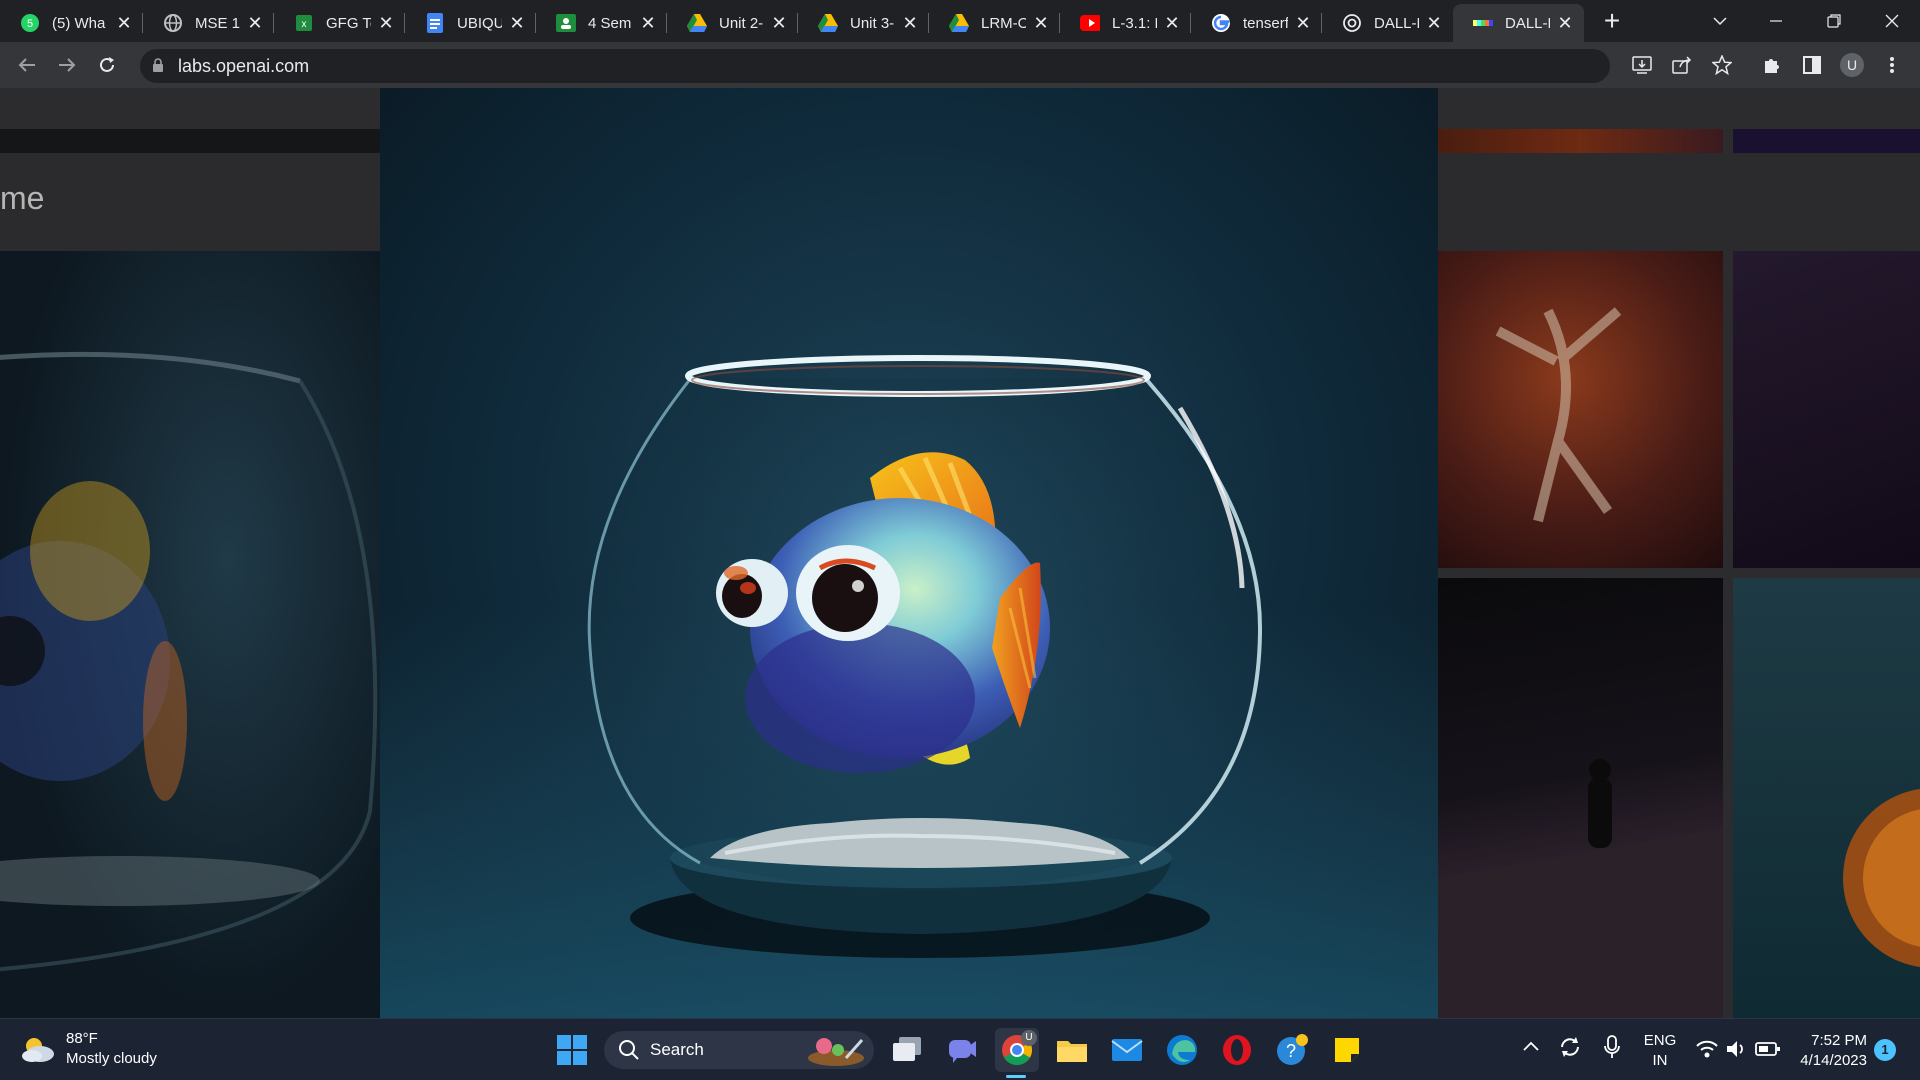 The image size is (1920, 1080). I want to click on minimize-button, so click(1776, 21).